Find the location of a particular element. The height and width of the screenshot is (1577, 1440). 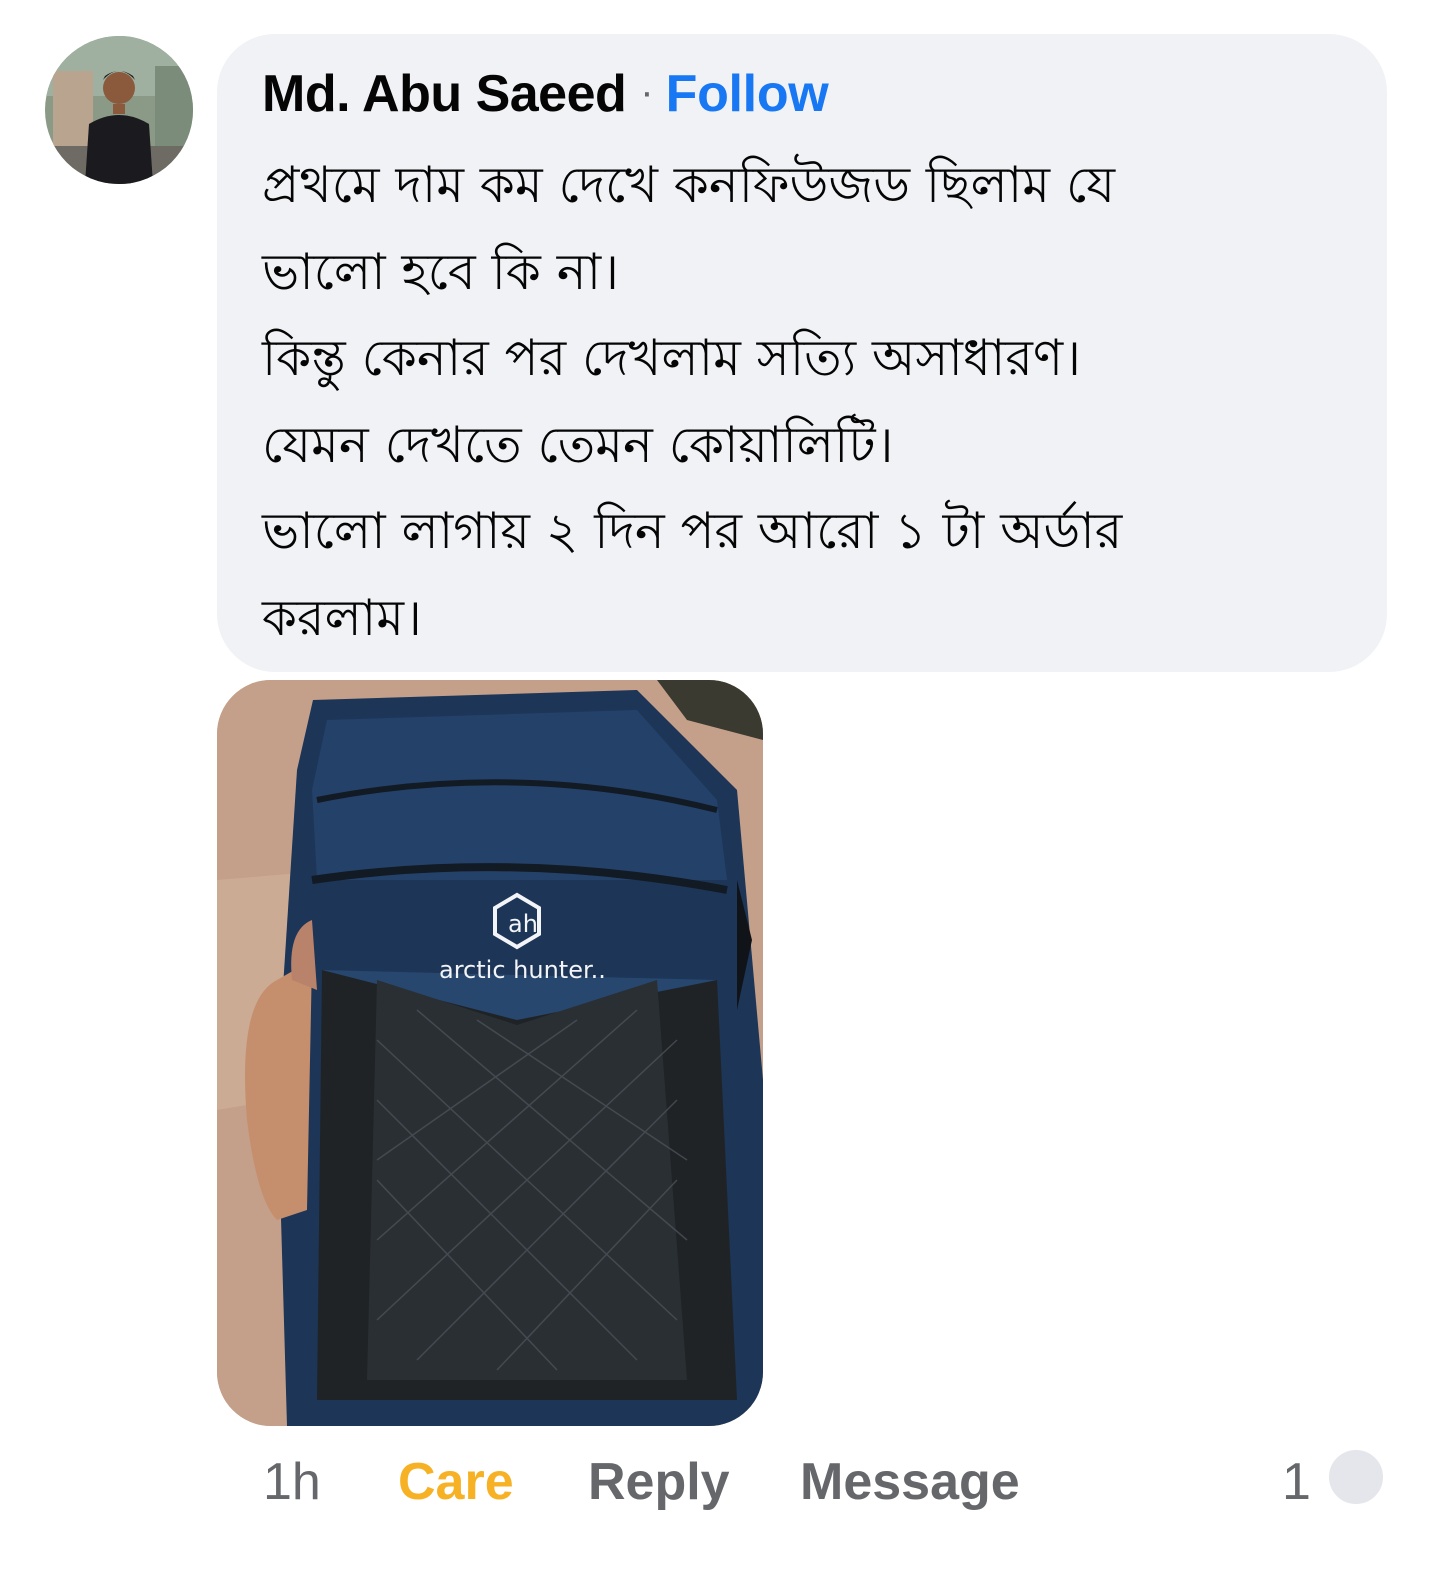

message-button: Message is located at coordinates (910, 1482).